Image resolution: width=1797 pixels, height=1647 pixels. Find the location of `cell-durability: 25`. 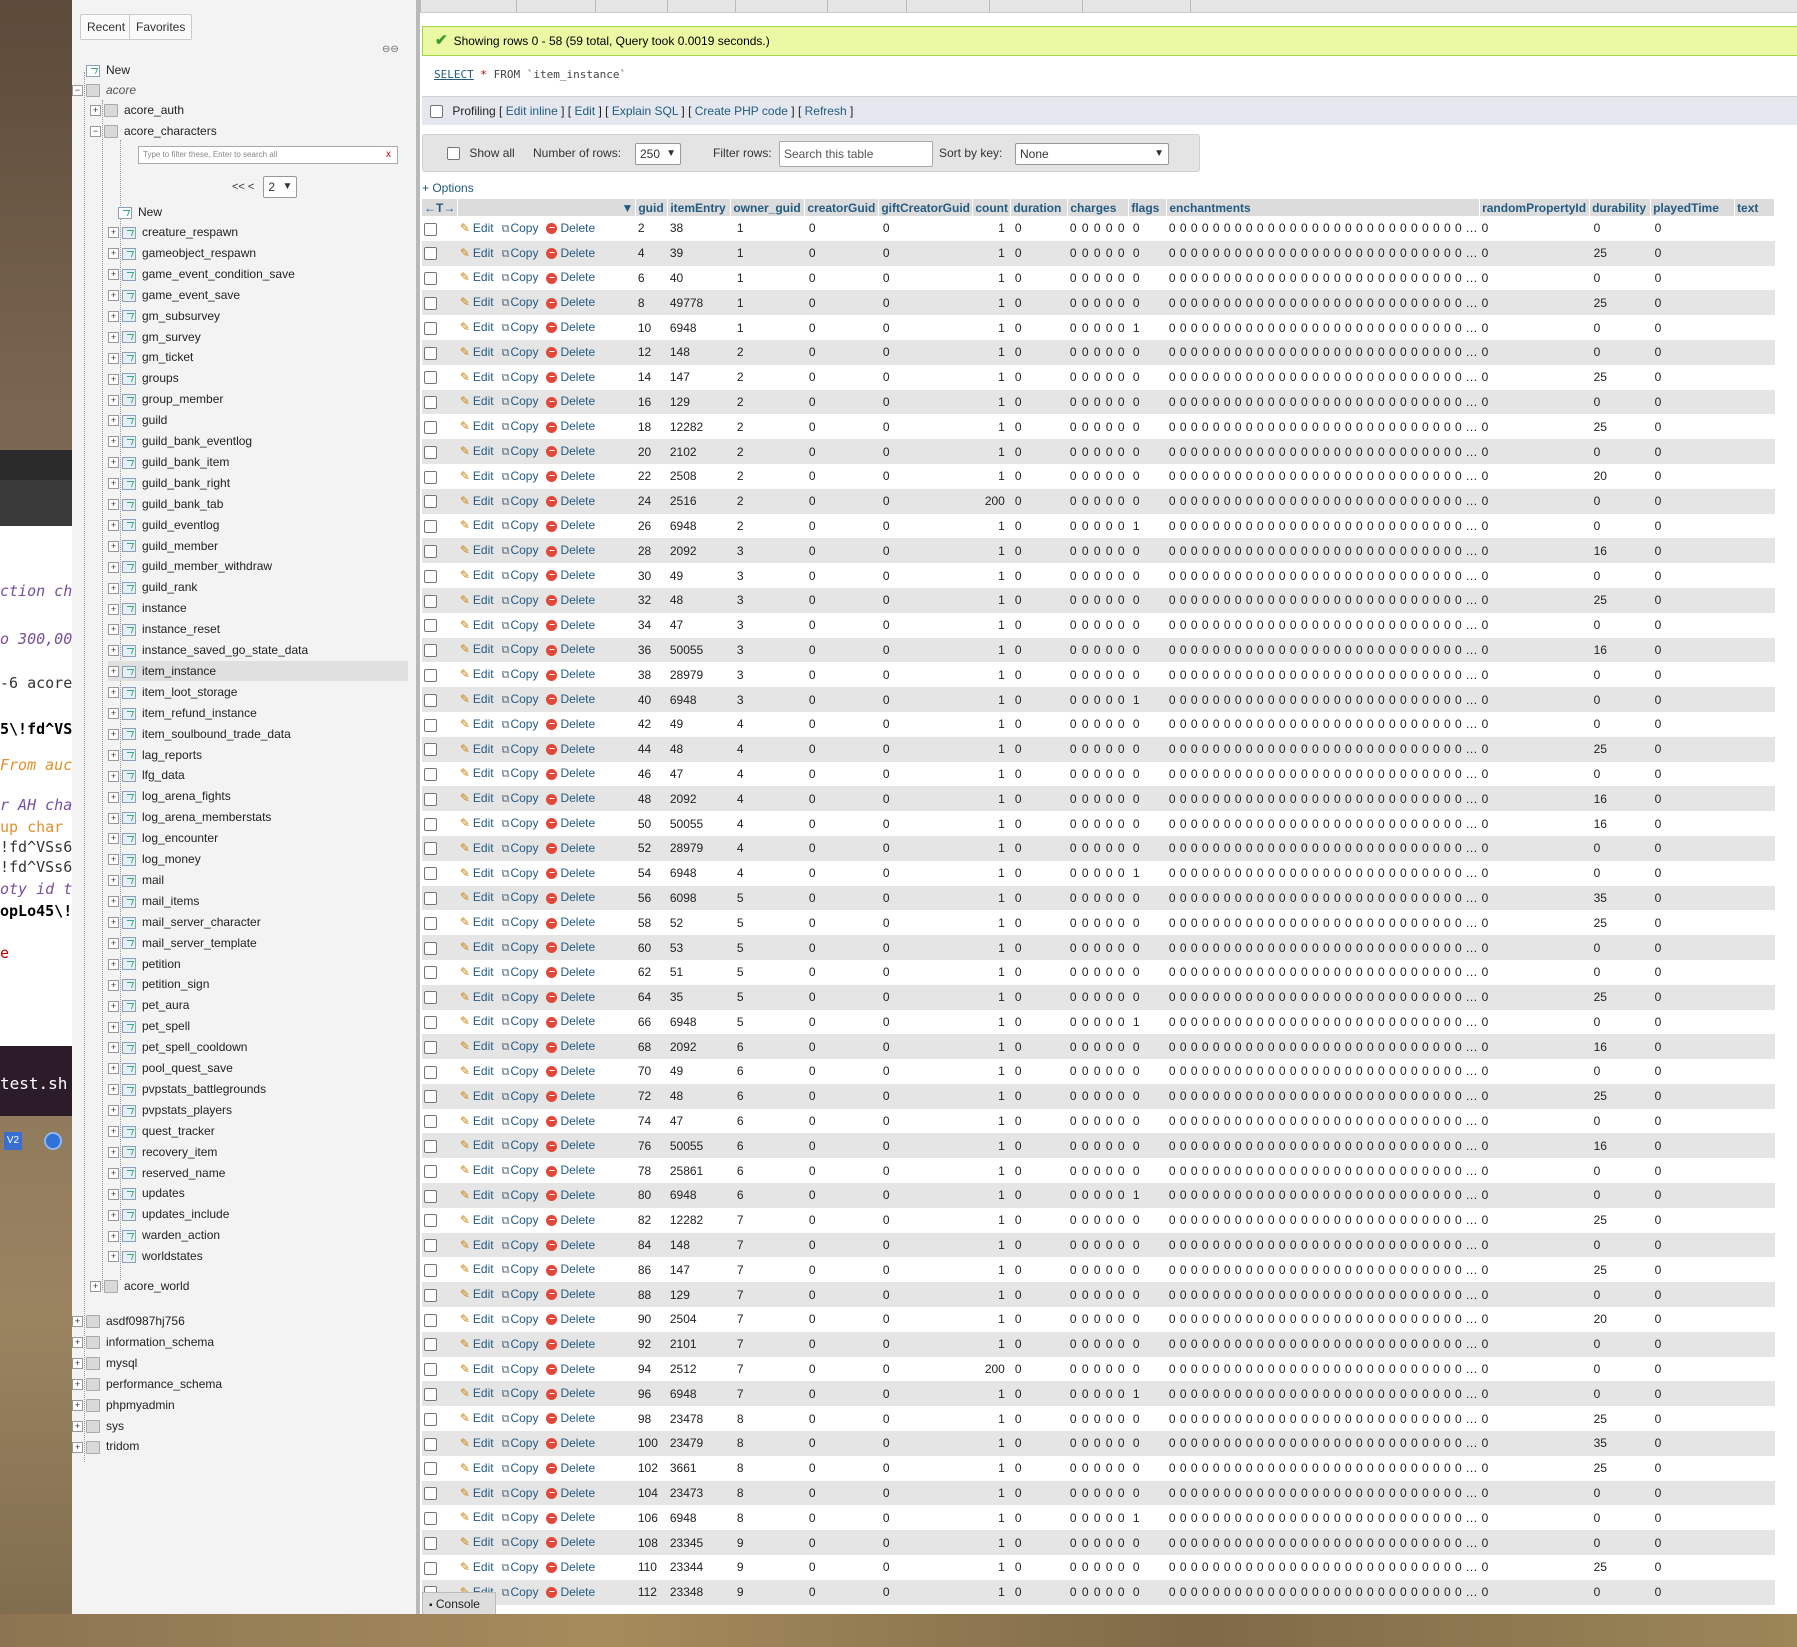

cell-durability: 25 is located at coordinates (1620, 997).